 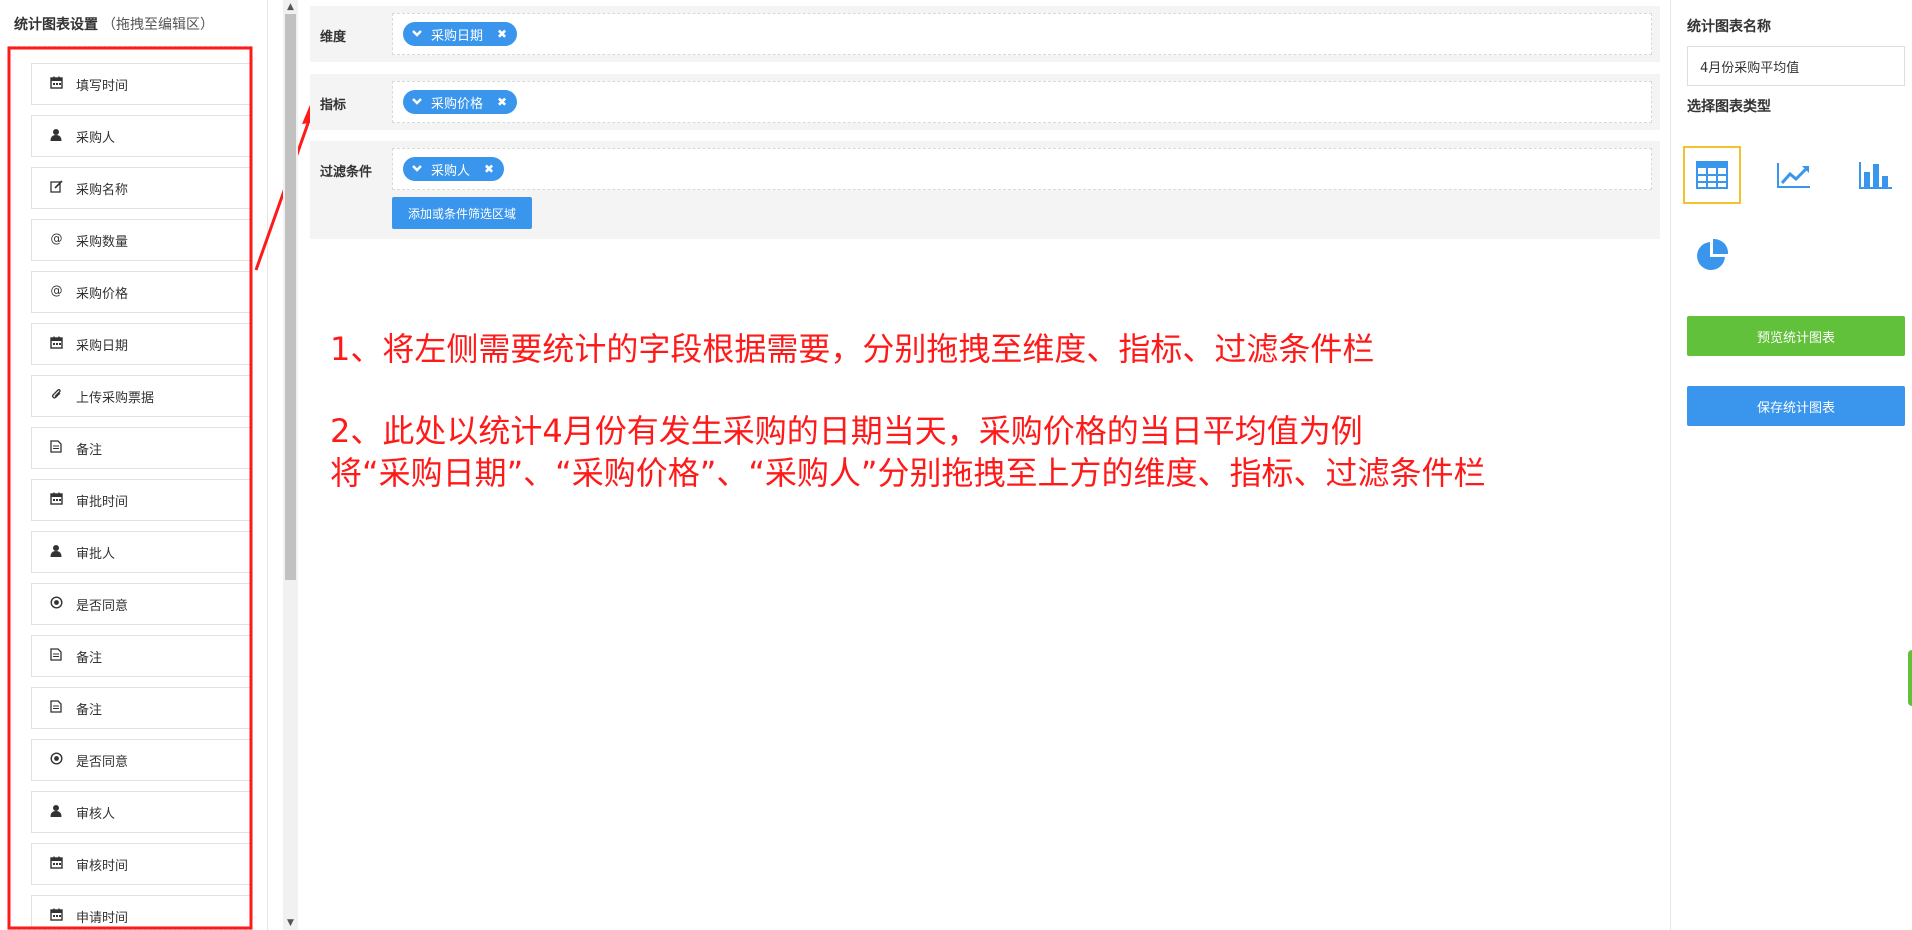 I want to click on filter-tag-label: 采购人, so click(x=451, y=171).